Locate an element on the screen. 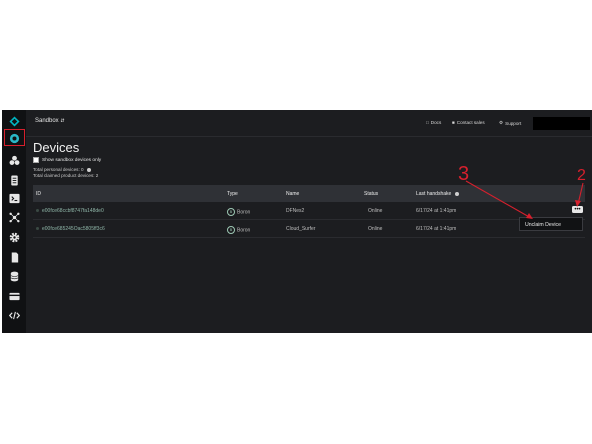  support-label: Support is located at coordinates (513, 123).